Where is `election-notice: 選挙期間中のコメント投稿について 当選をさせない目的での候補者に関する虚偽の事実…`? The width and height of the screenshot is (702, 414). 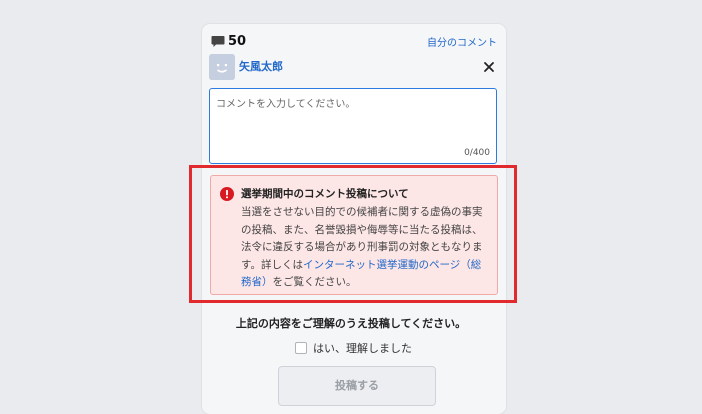
election-notice: 選挙期間中のコメント投稿について 当選をさせない目的での候補者に関する虚偽の事実… is located at coordinates (354, 235).